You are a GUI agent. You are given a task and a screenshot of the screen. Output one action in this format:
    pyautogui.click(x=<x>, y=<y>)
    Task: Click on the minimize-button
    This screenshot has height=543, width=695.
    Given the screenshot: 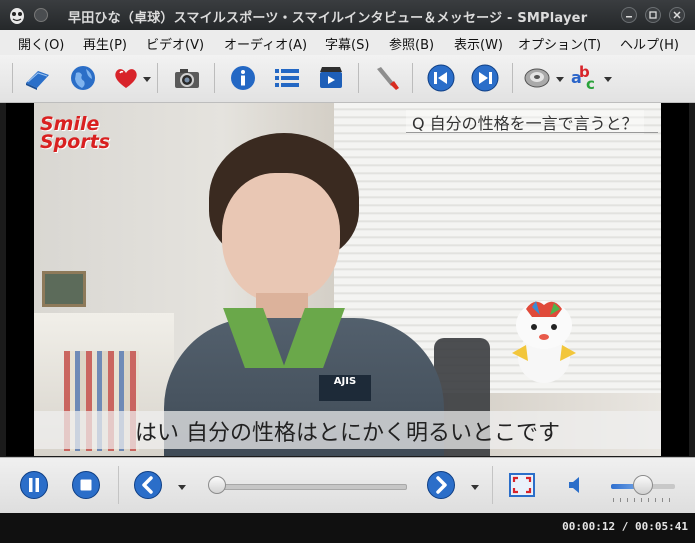 What is the action you would take?
    pyautogui.click(x=629, y=15)
    